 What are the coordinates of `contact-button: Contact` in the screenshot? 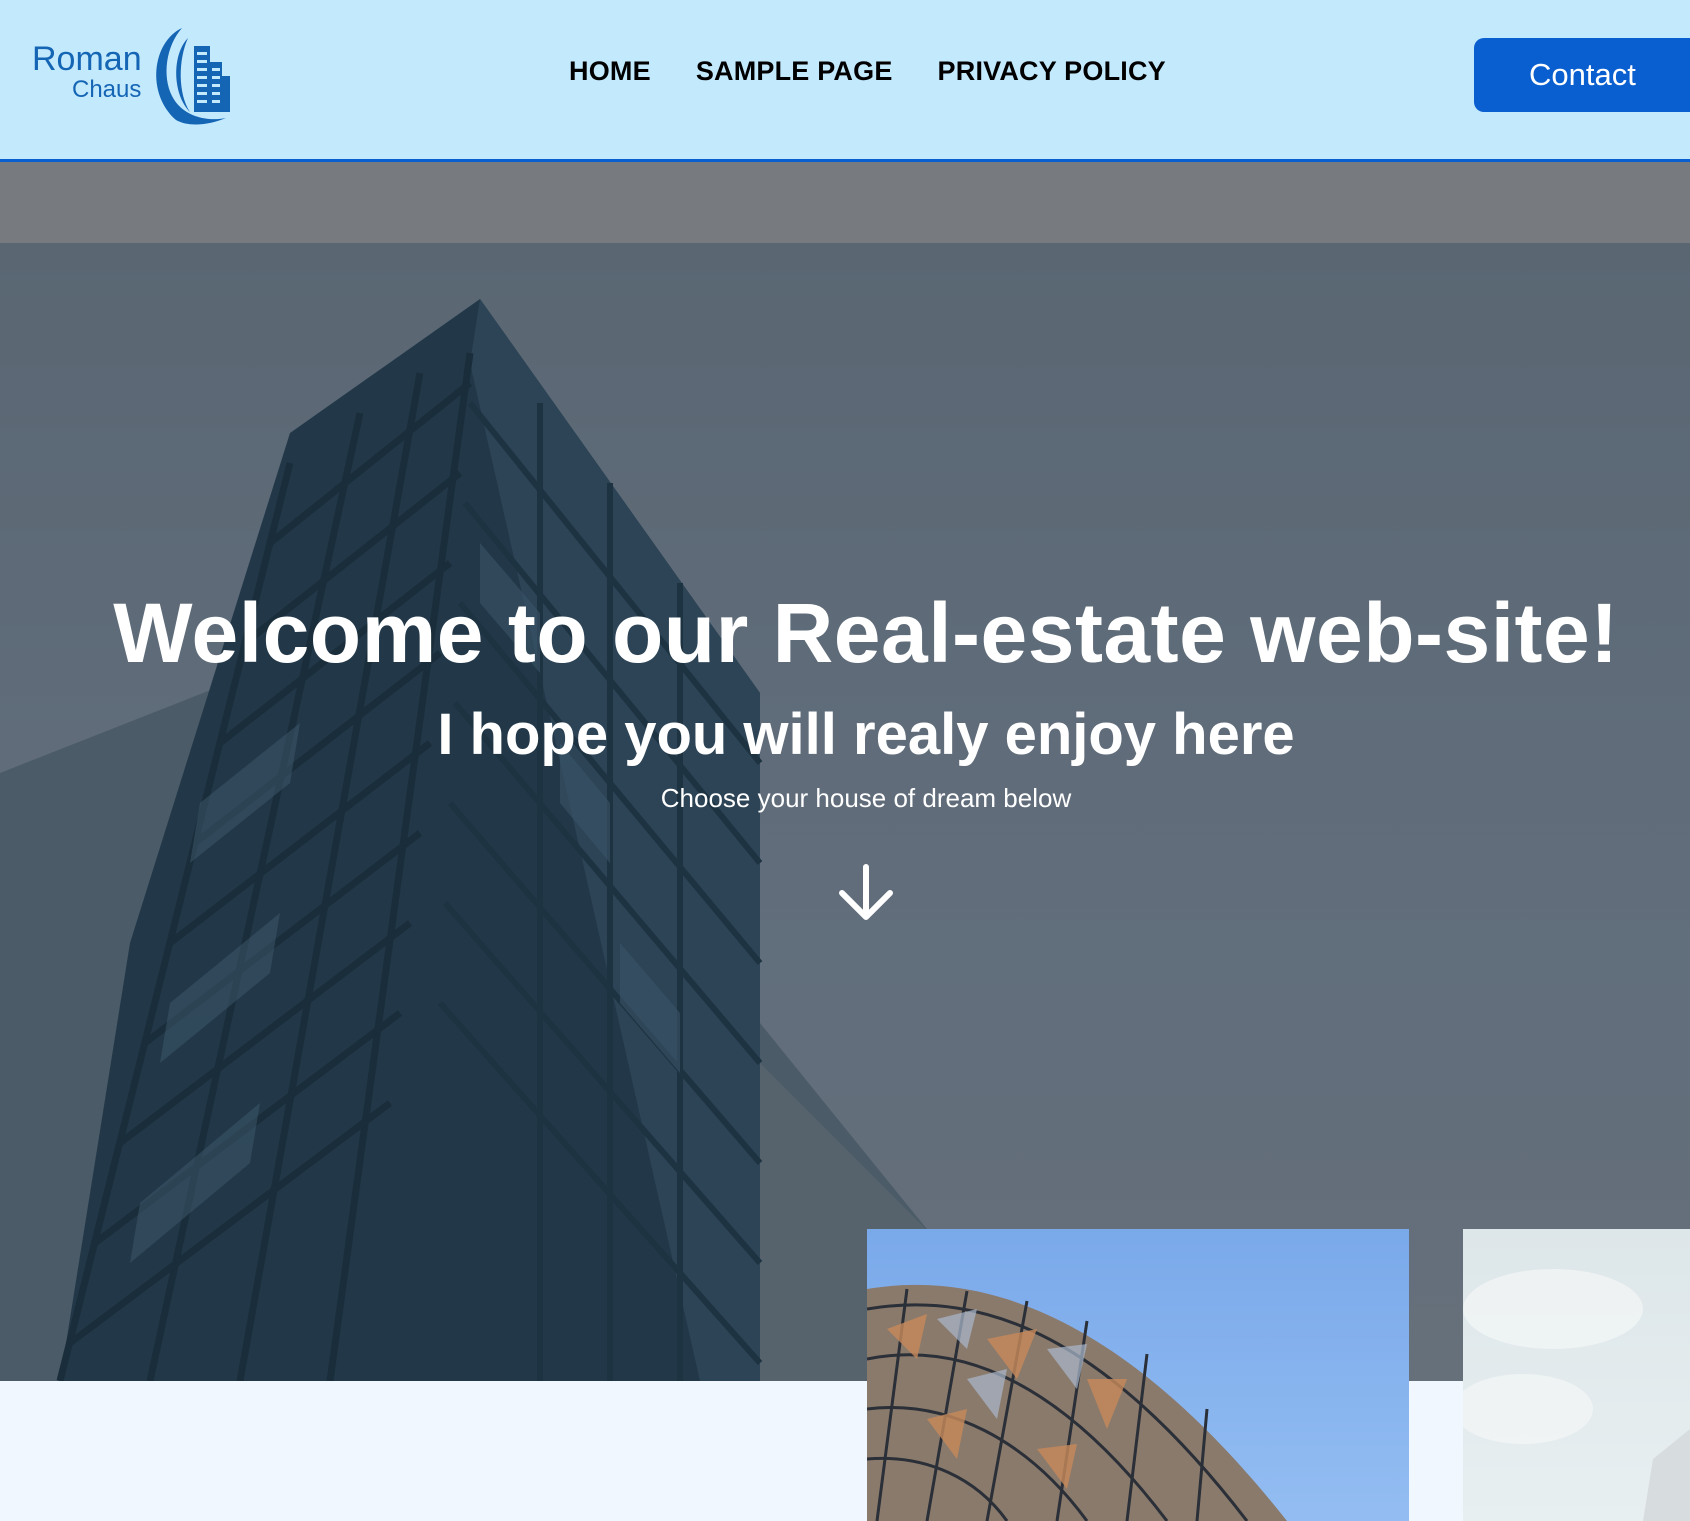 It's located at (1582, 75).